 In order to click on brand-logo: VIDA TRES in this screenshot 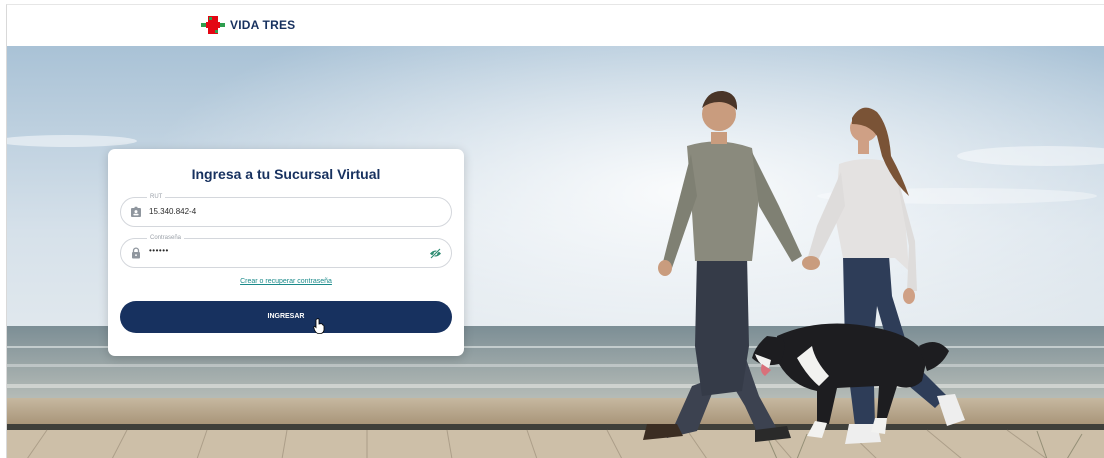, I will do `click(248, 25)`.